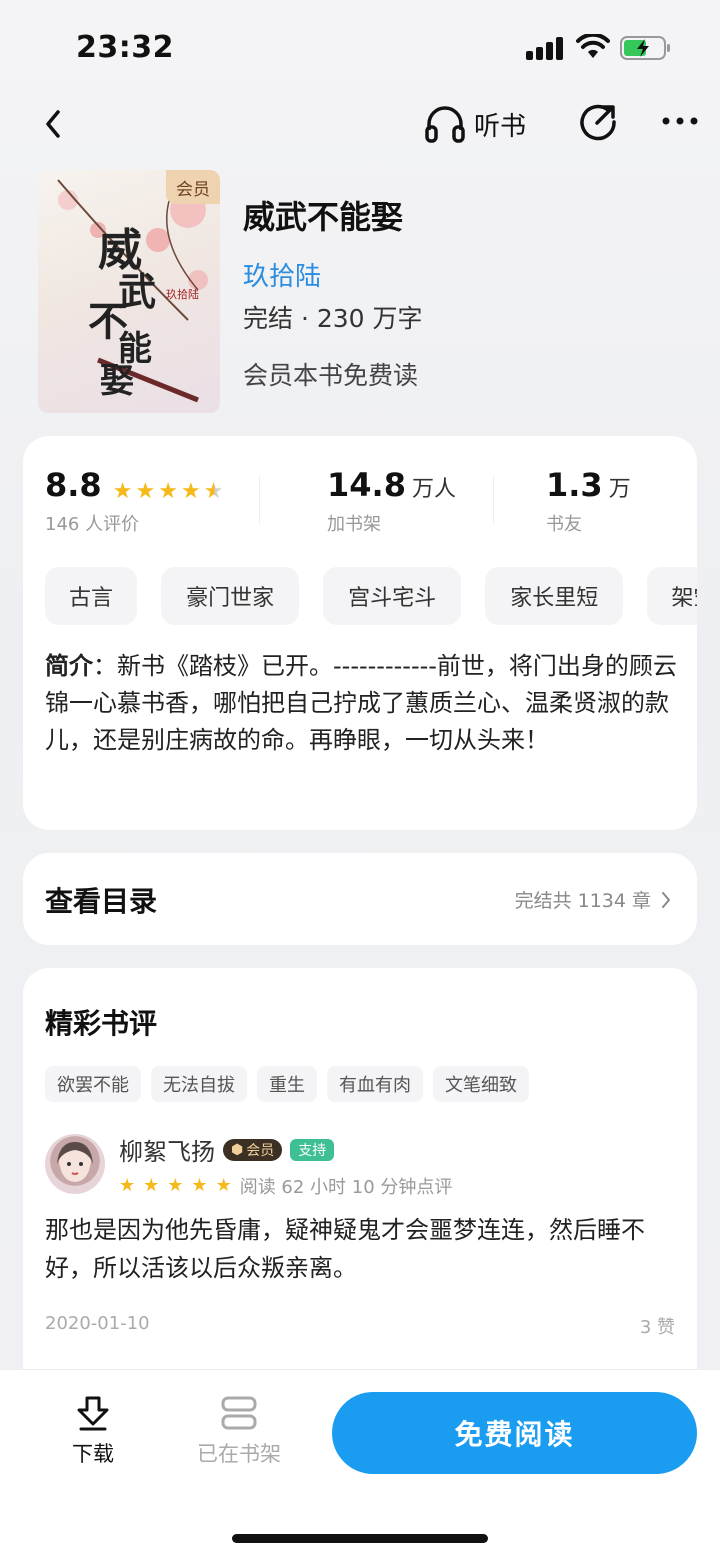 This screenshot has height=1559, width=720. I want to click on book-author: 玖拾陆, so click(282, 274).